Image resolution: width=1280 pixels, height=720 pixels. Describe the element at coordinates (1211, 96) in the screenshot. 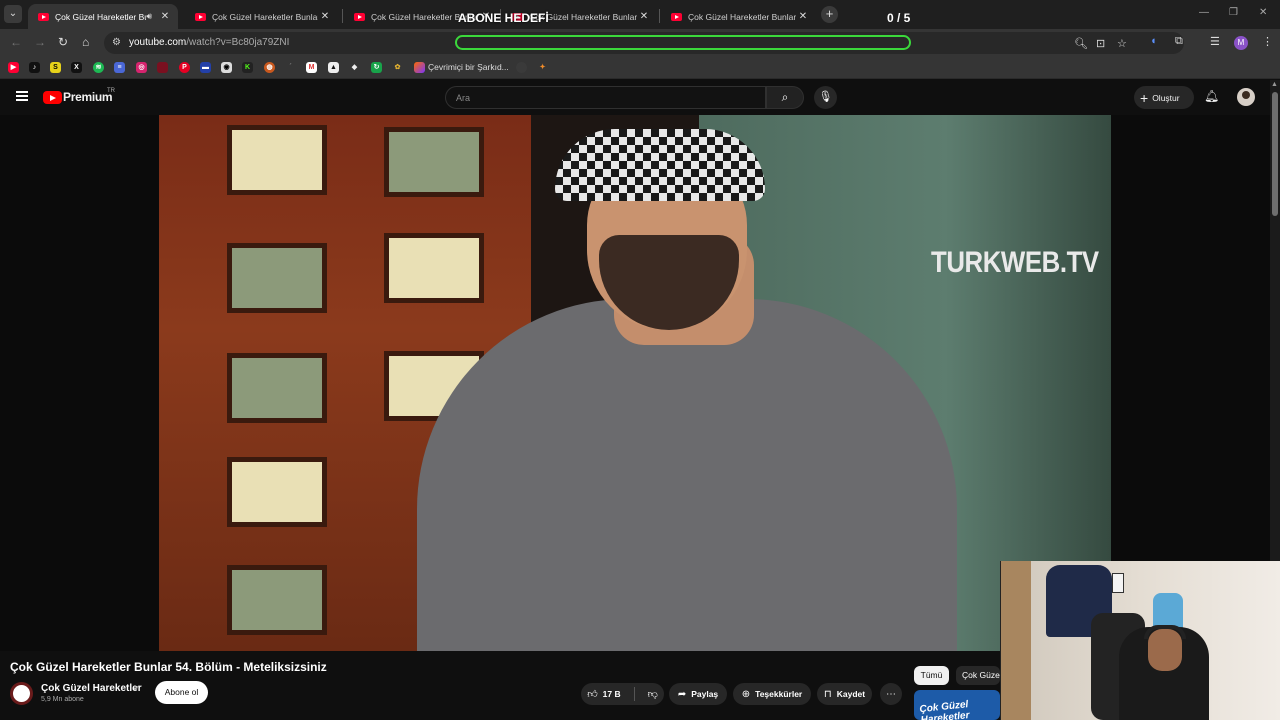

I see `notifications-bell-icon: 🔔︎` at that location.